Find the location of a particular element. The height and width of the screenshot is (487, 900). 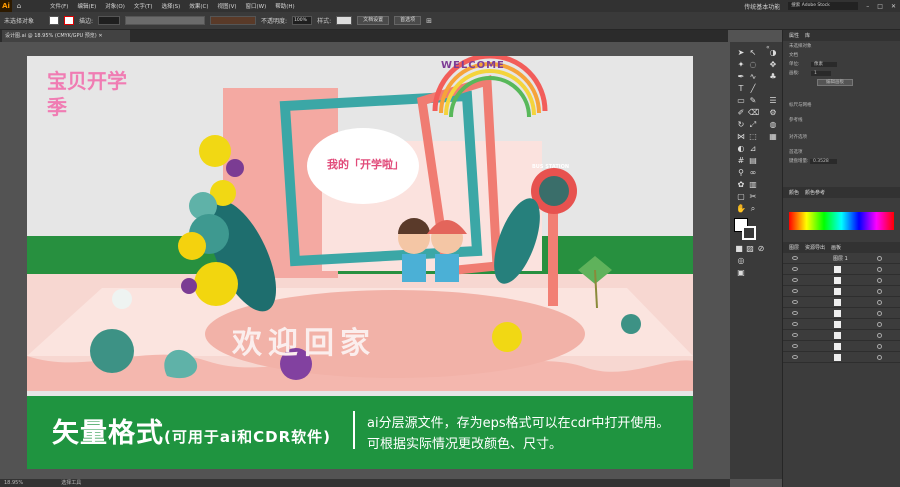

line-tool-icon: ╱ is located at coordinates (753, 89).